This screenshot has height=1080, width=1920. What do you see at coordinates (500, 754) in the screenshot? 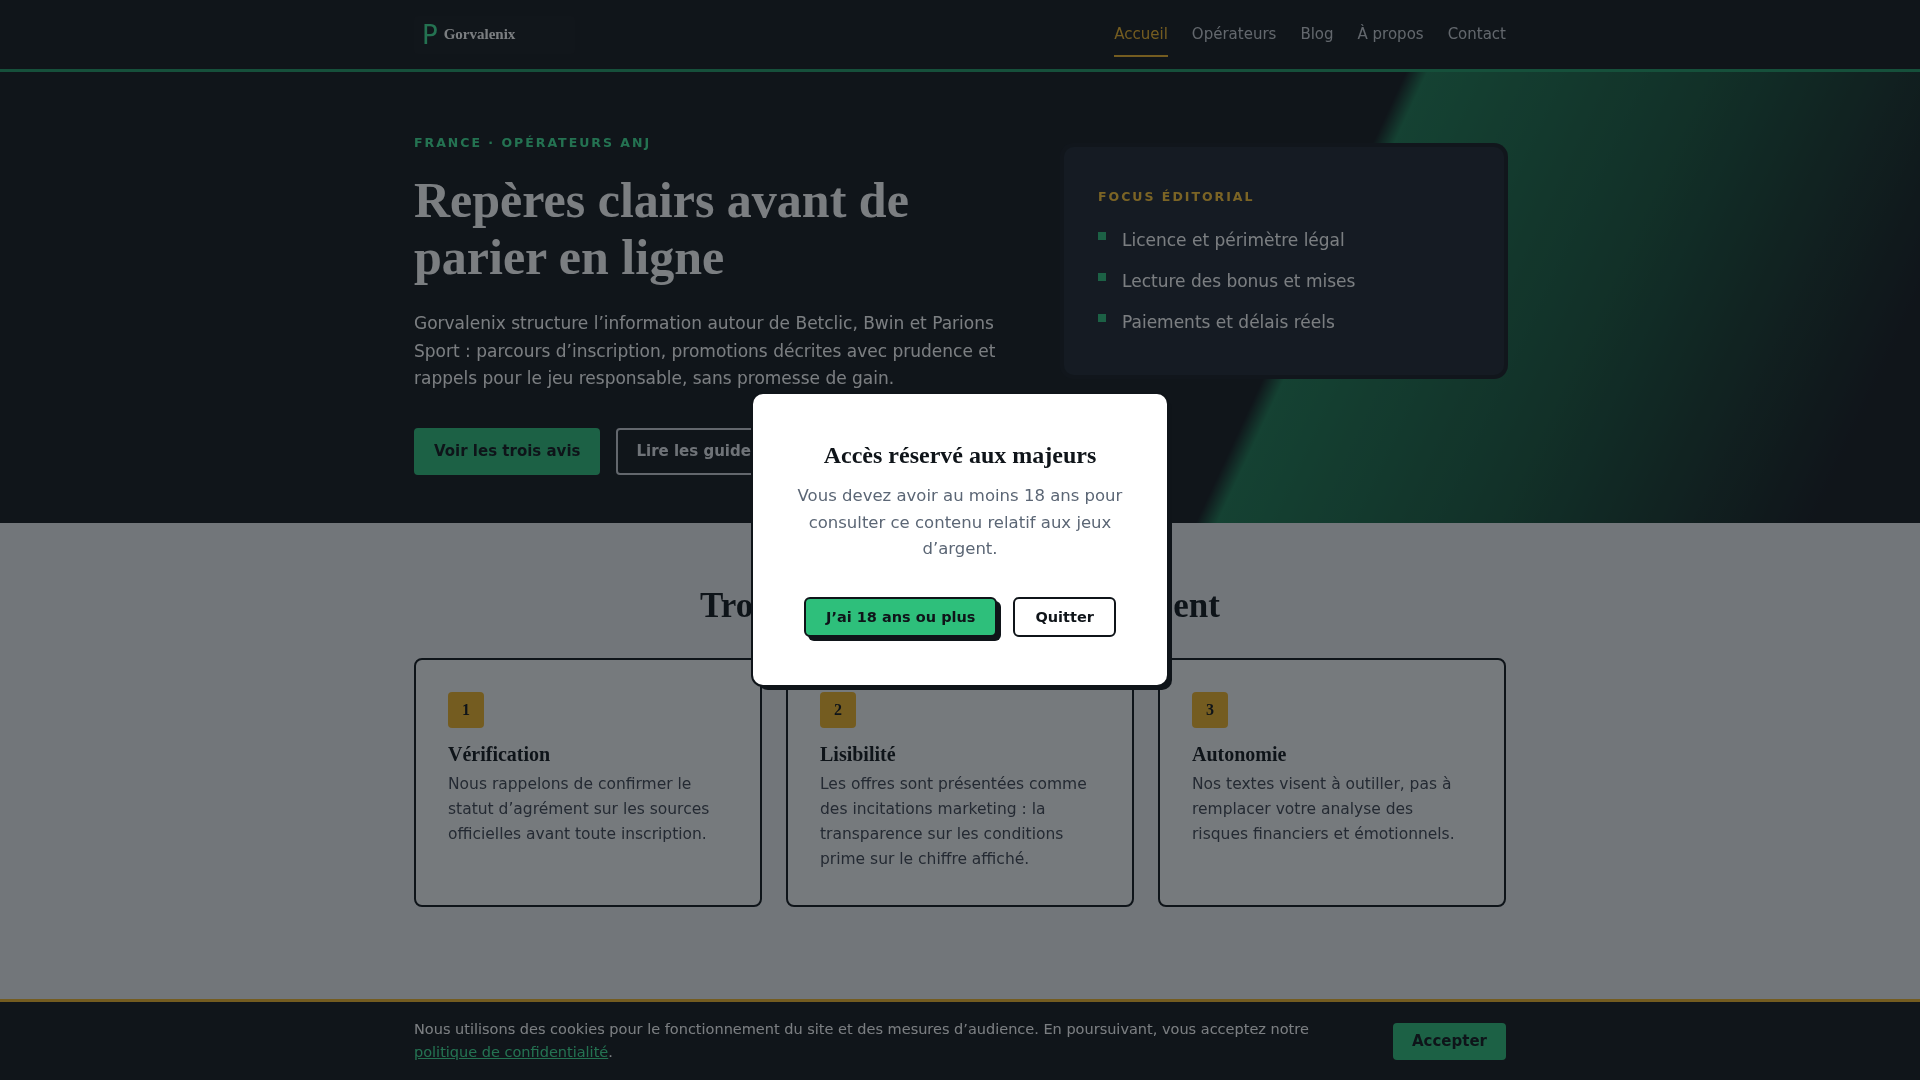
I see `card-title: Vérification` at bounding box center [500, 754].